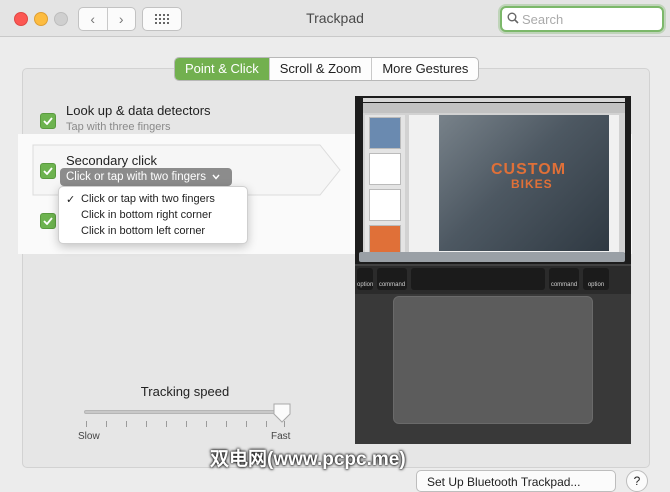  I want to click on show-all-button, so click(162, 19).